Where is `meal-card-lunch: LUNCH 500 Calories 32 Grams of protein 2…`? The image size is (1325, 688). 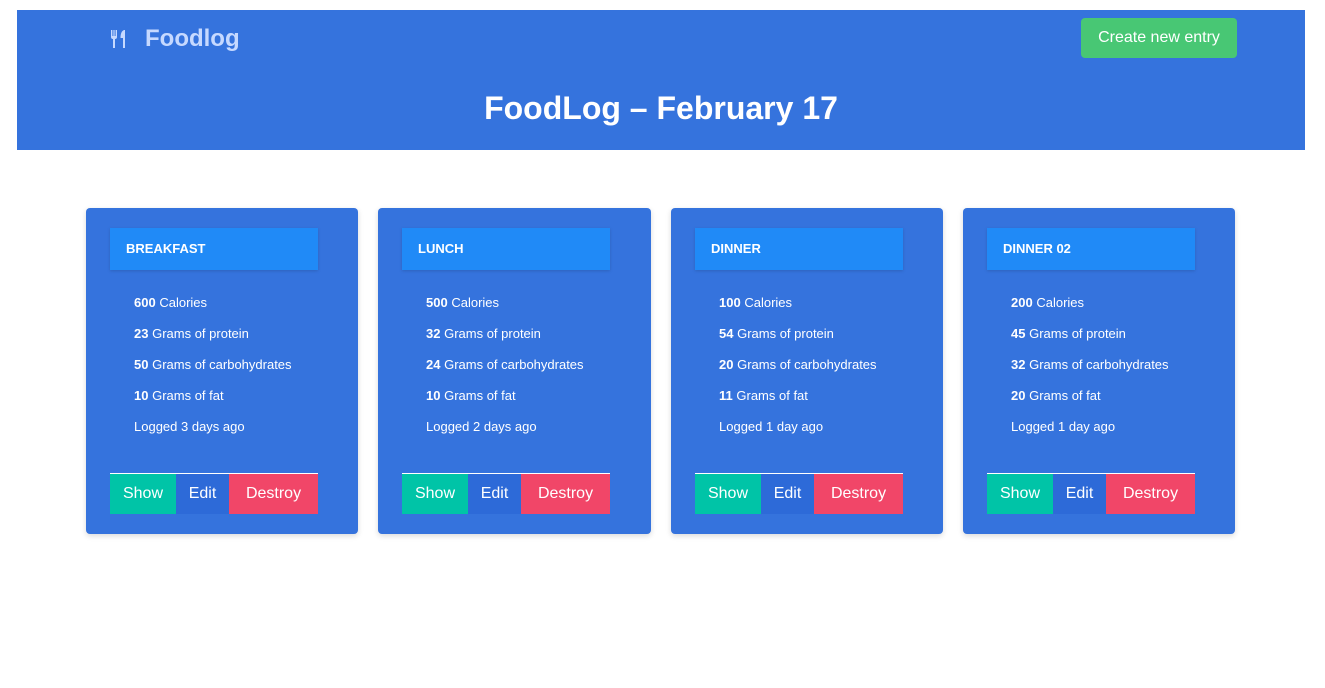
meal-card-lunch: LUNCH 500 Calories 32 Grams of protein 2… is located at coordinates (514, 371).